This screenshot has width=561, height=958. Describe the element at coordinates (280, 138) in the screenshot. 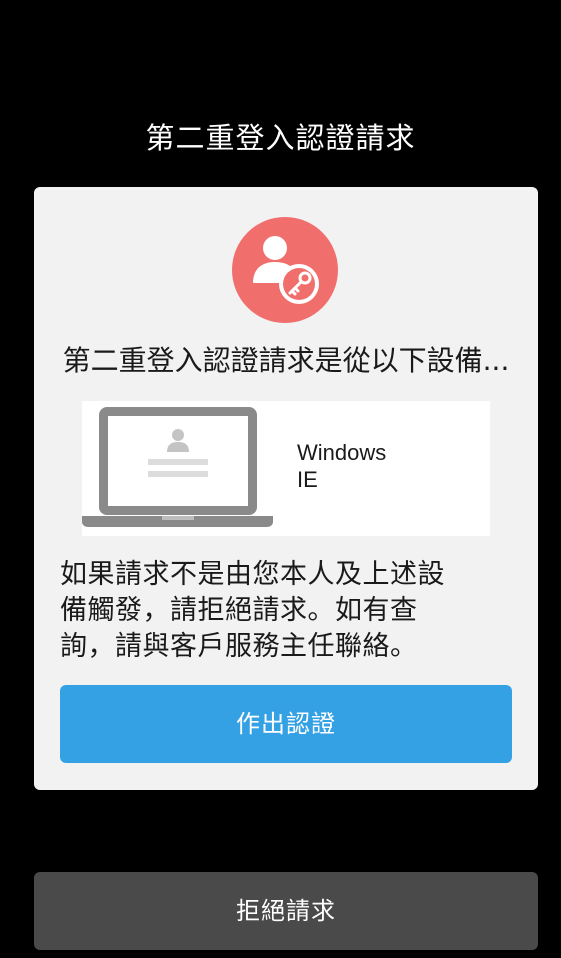

I see `page-title: 第二重登入認證請求` at that location.